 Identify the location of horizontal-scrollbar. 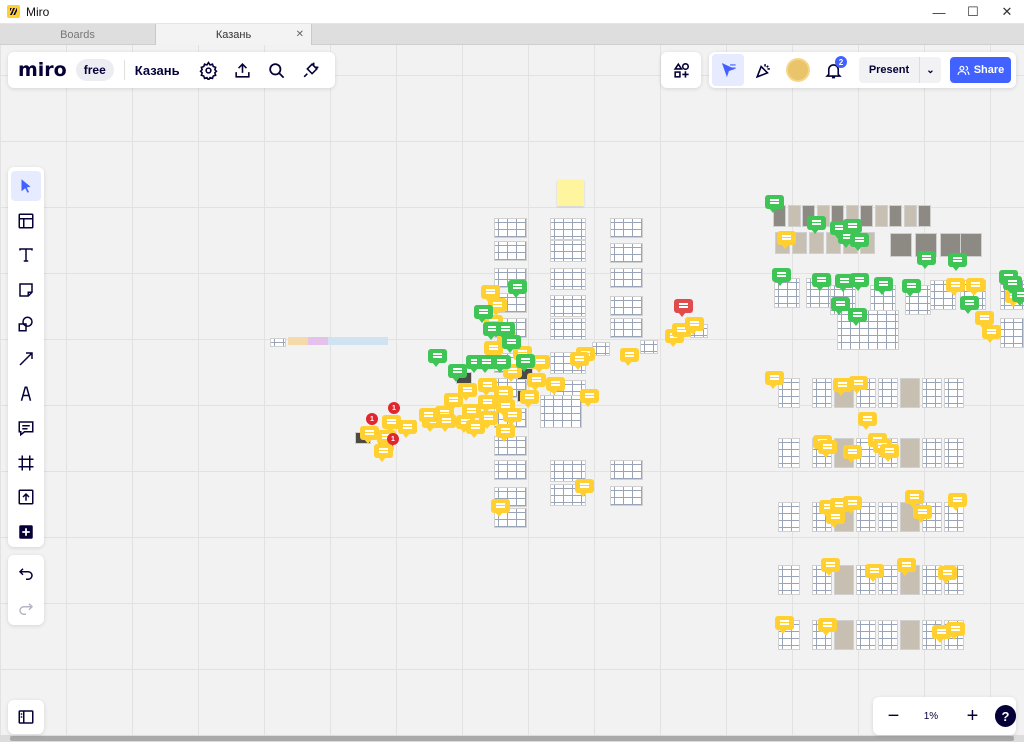
(512, 738).